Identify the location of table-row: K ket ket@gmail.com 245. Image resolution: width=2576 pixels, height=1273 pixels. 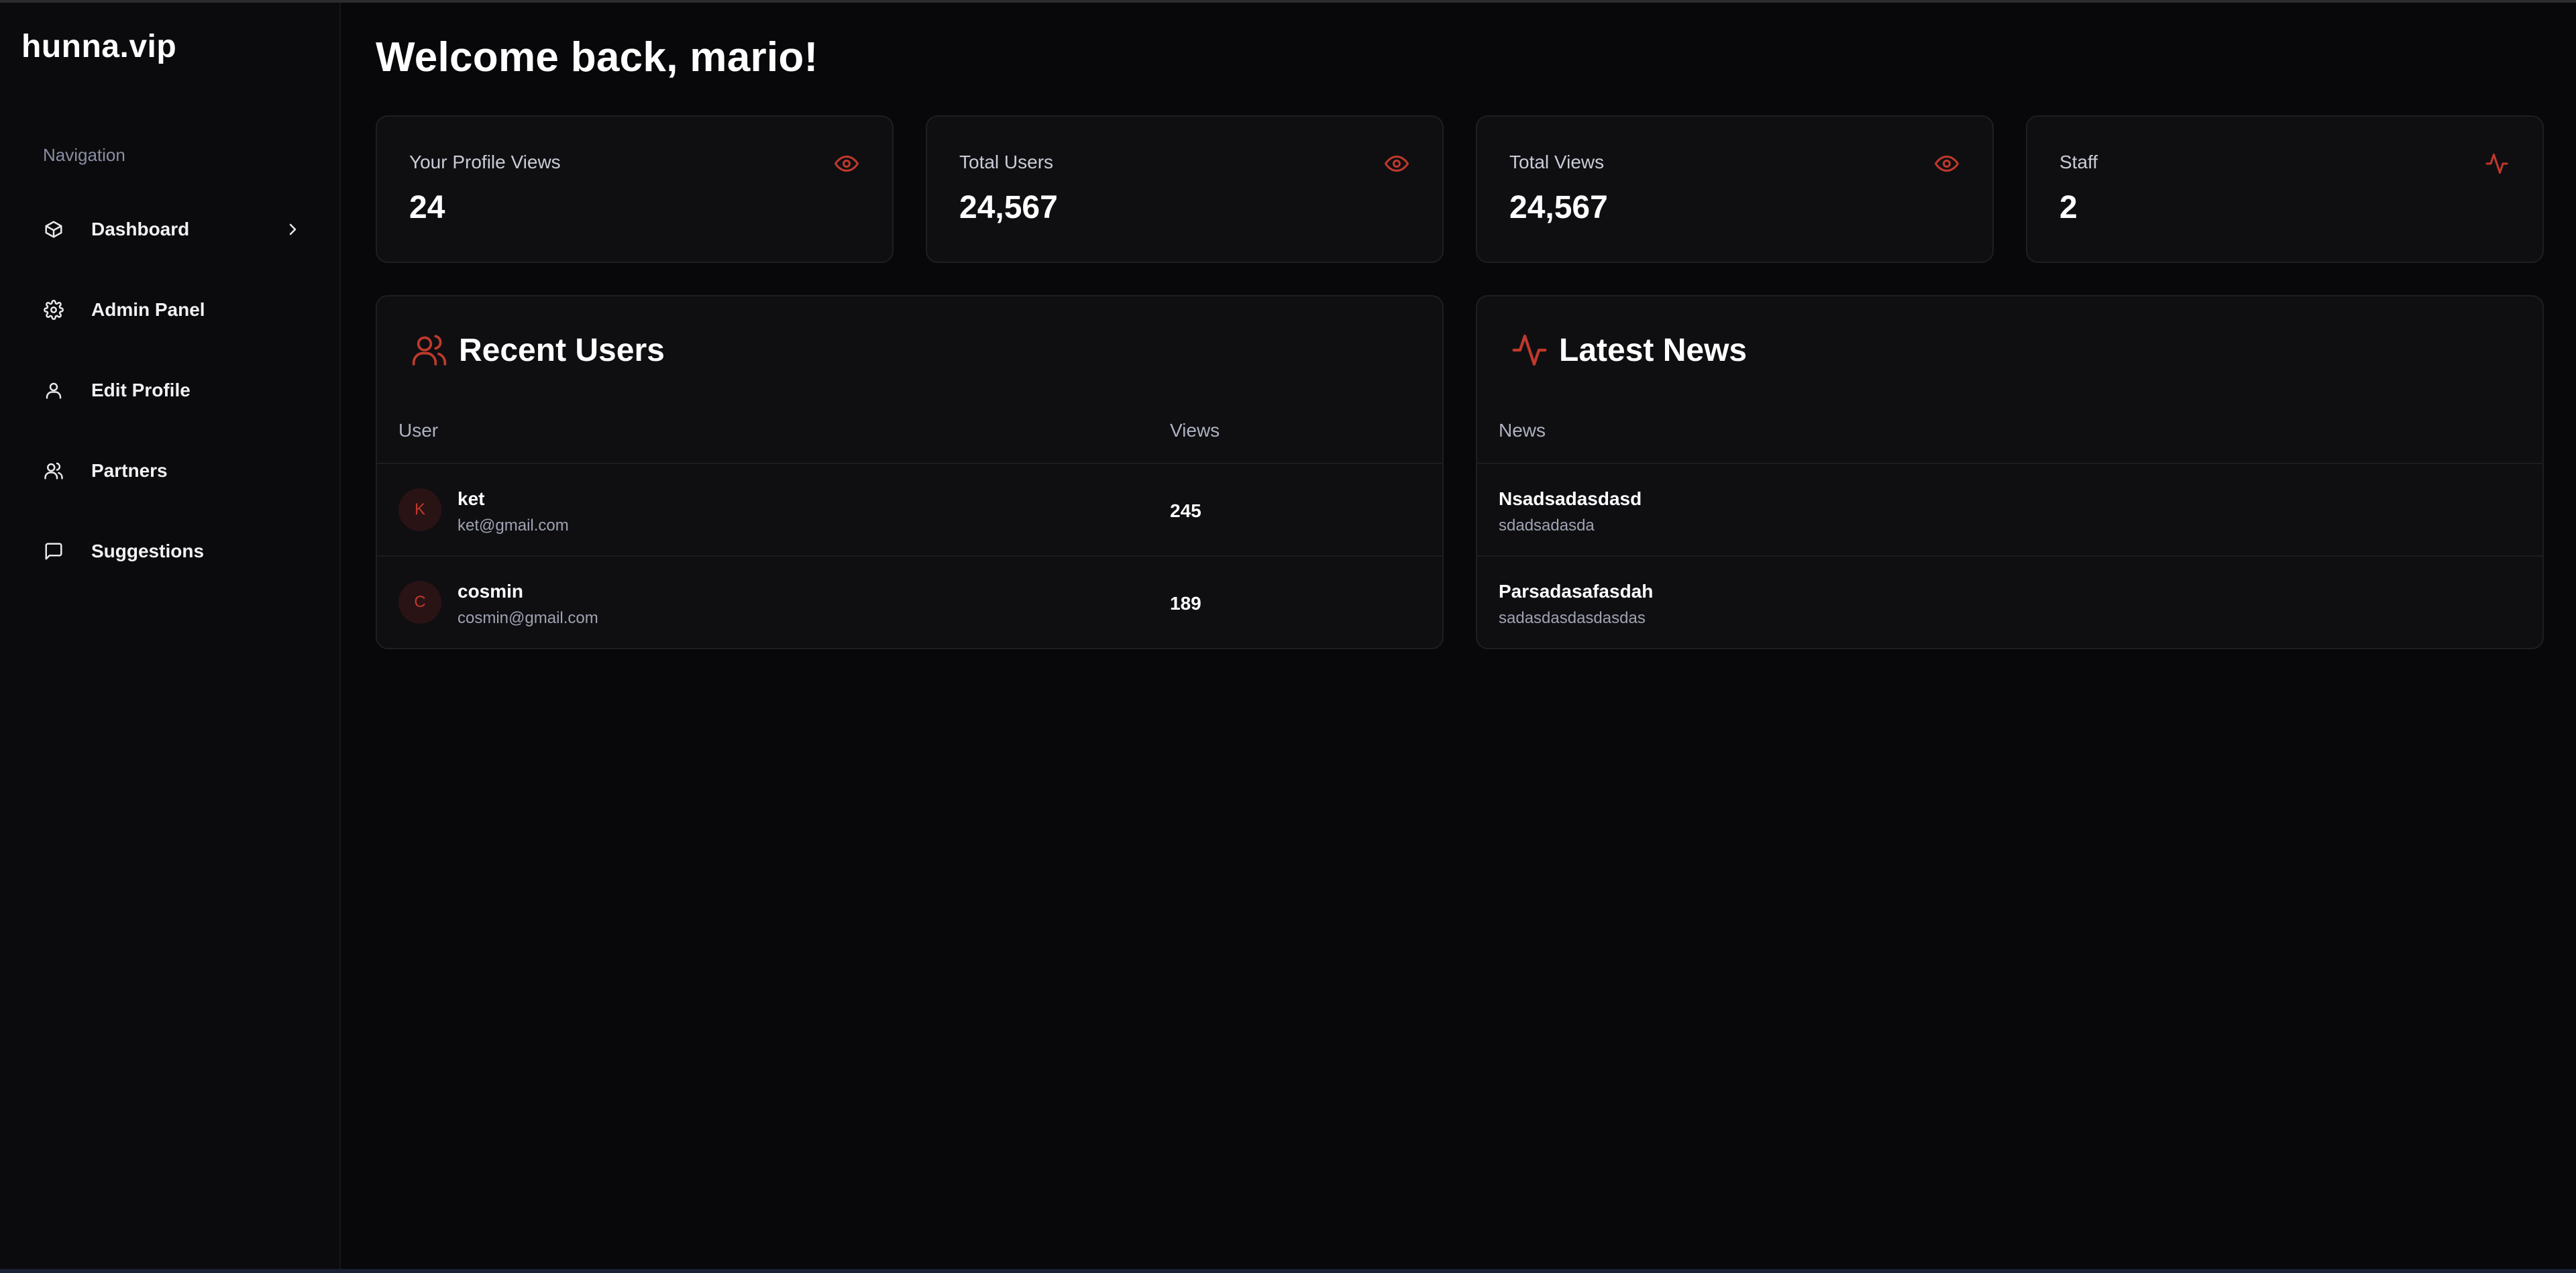
(909, 509).